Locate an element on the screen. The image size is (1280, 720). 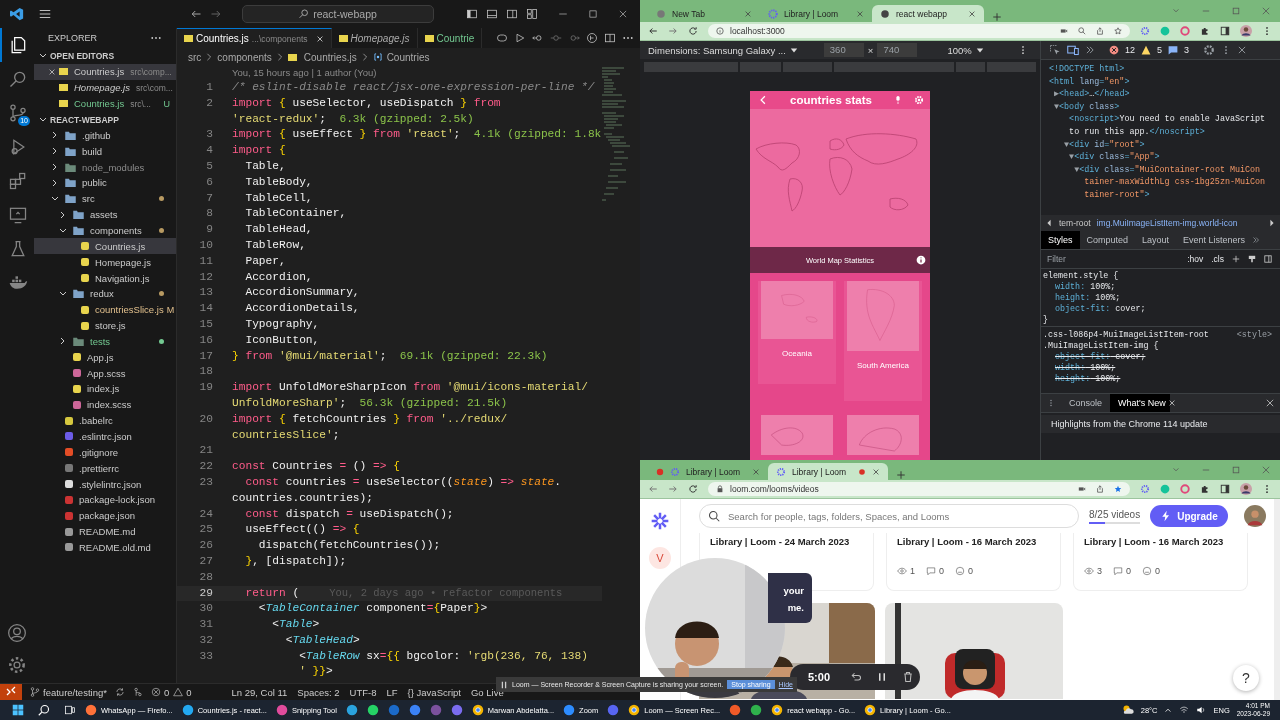
drawer-tab: Console is located at coordinates (1086, 403).